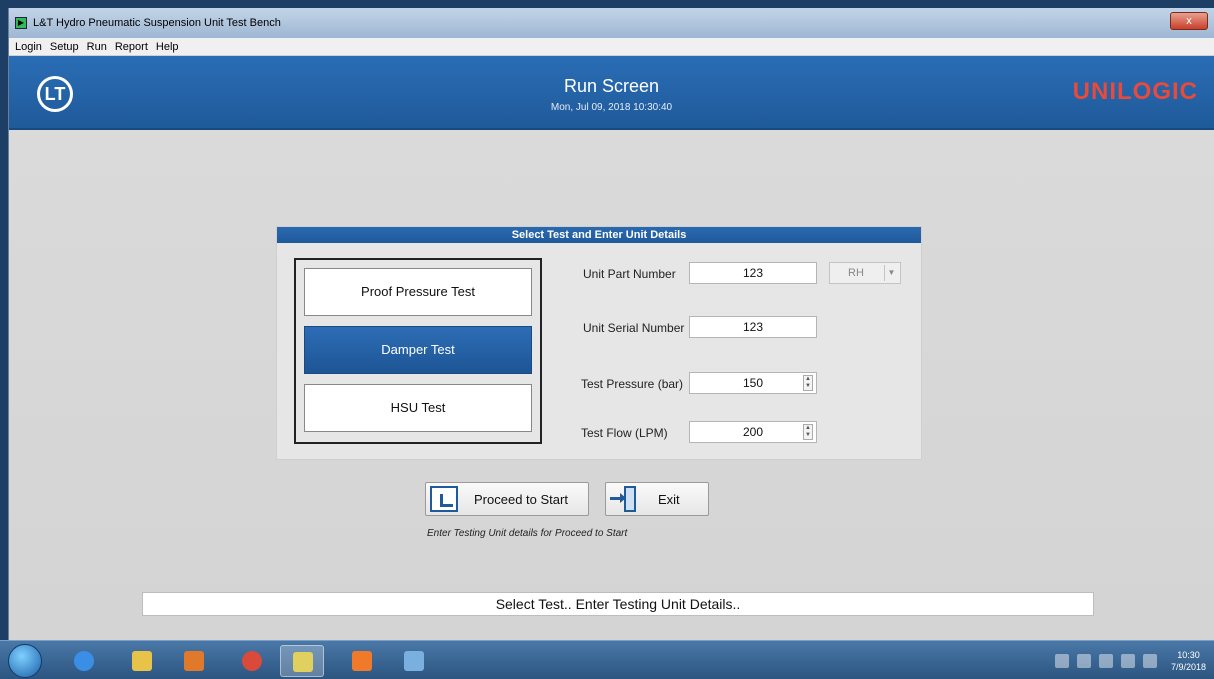 This screenshot has height=679, width=1214. What do you see at coordinates (142, 661) in the screenshot?
I see `taskbar-explorer-icon` at bounding box center [142, 661].